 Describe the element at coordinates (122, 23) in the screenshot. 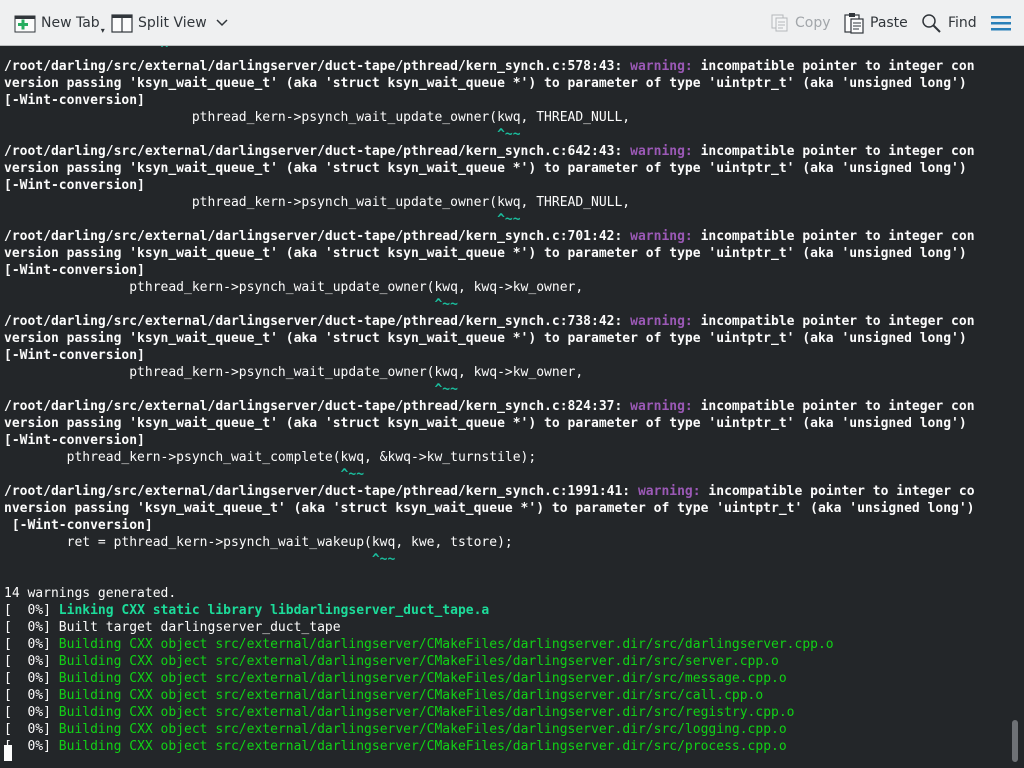

I see `split-view-icon` at that location.